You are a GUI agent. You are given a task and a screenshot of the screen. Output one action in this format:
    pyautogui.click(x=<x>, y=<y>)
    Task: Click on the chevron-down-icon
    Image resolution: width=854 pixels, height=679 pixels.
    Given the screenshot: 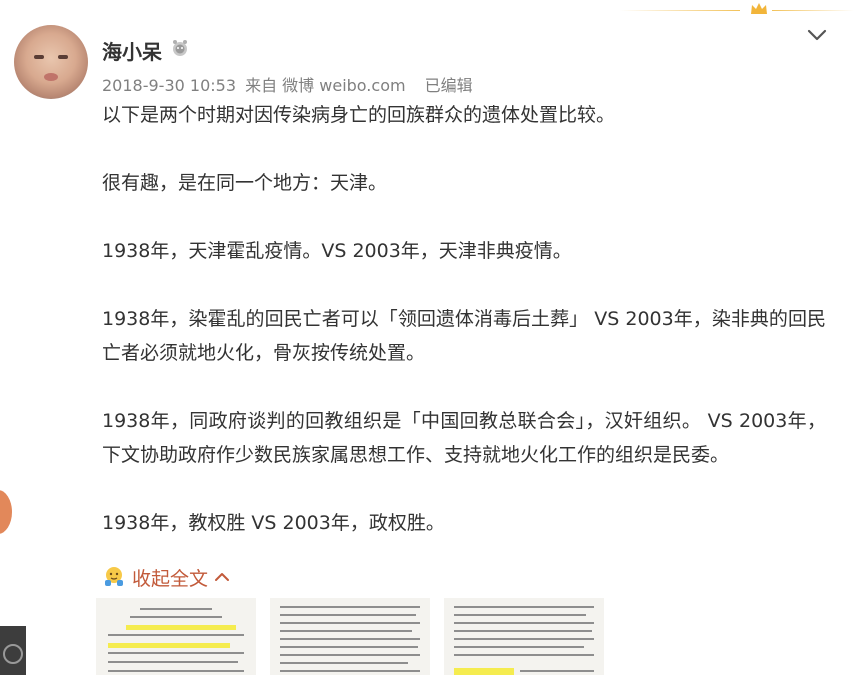 What is the action you would take?
    pyautogui.click(x=817, y=35)
    